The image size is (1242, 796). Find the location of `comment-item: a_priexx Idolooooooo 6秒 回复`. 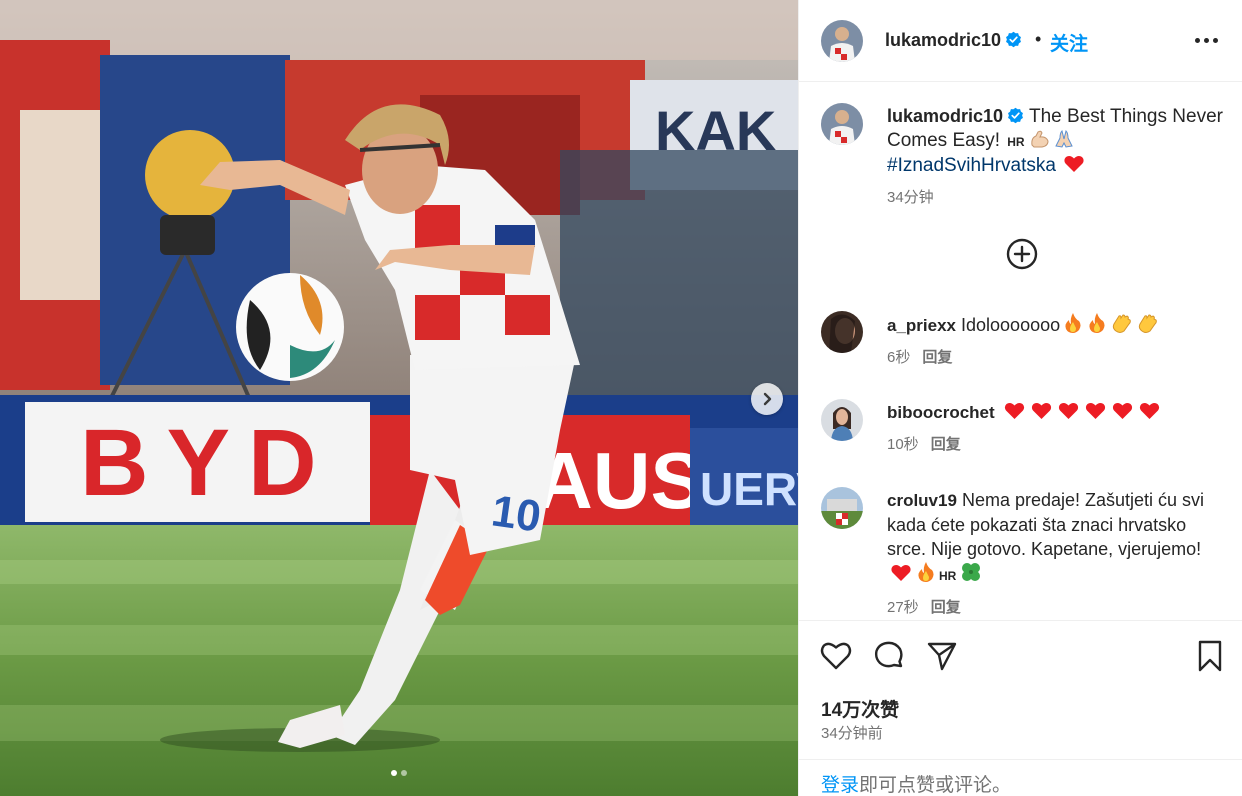

comment-item: a_priexx Idolooooooo 6秒 回复 is located at coordinates (1057, 341).